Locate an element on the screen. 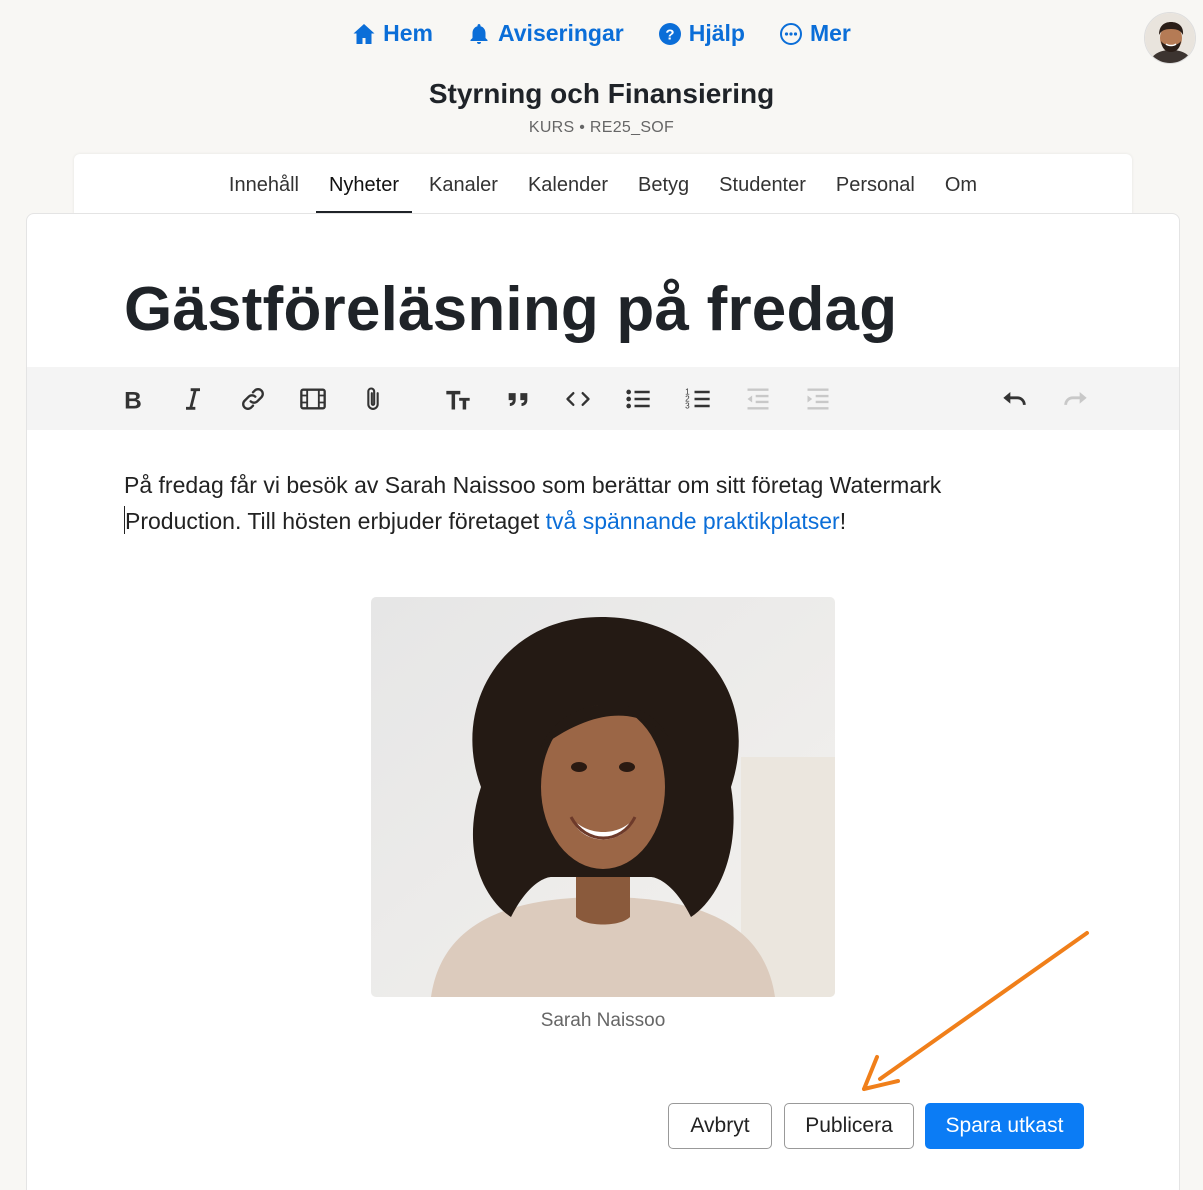 This screenshot has width=1203, height=1190. indent-icon is located at coordinates (818, 399).